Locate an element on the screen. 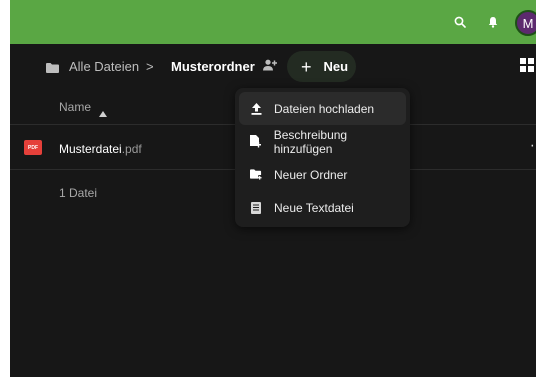  folder-icon is located at coordinates (52, 69).